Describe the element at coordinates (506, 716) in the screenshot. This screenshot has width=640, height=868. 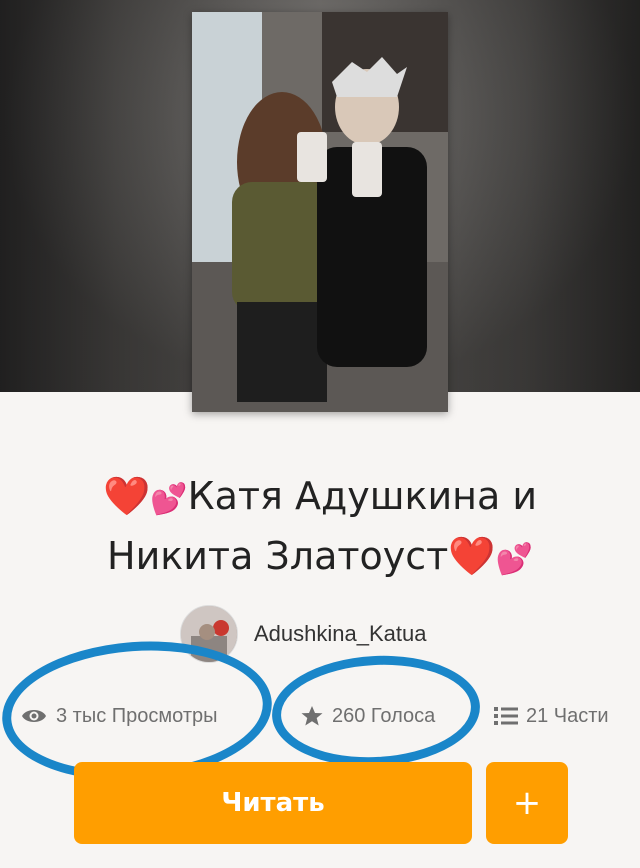
I see `list-icon` at that location.